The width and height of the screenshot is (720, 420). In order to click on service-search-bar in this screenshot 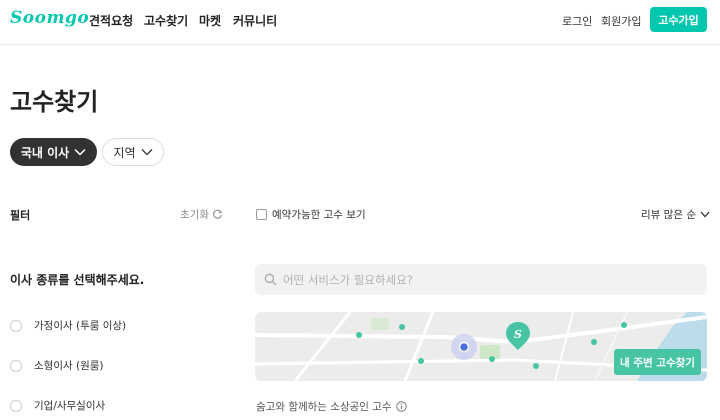, I will do `click(481, 279)`.